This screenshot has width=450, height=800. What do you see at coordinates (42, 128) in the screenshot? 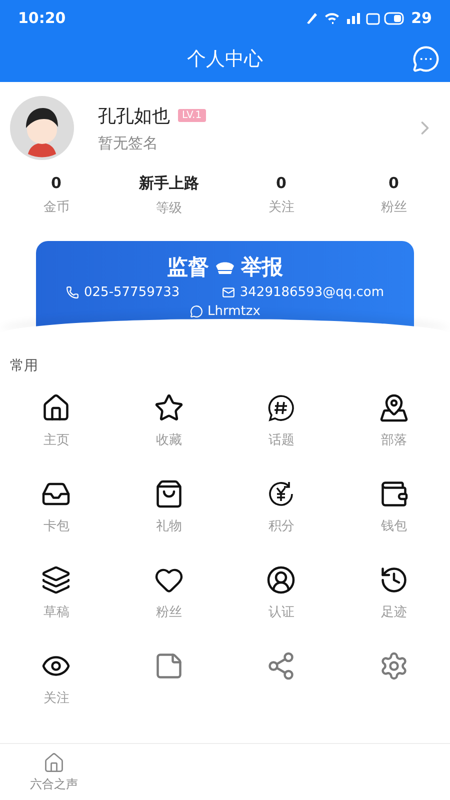
I see `avatar` at bounding box center [42, 128].